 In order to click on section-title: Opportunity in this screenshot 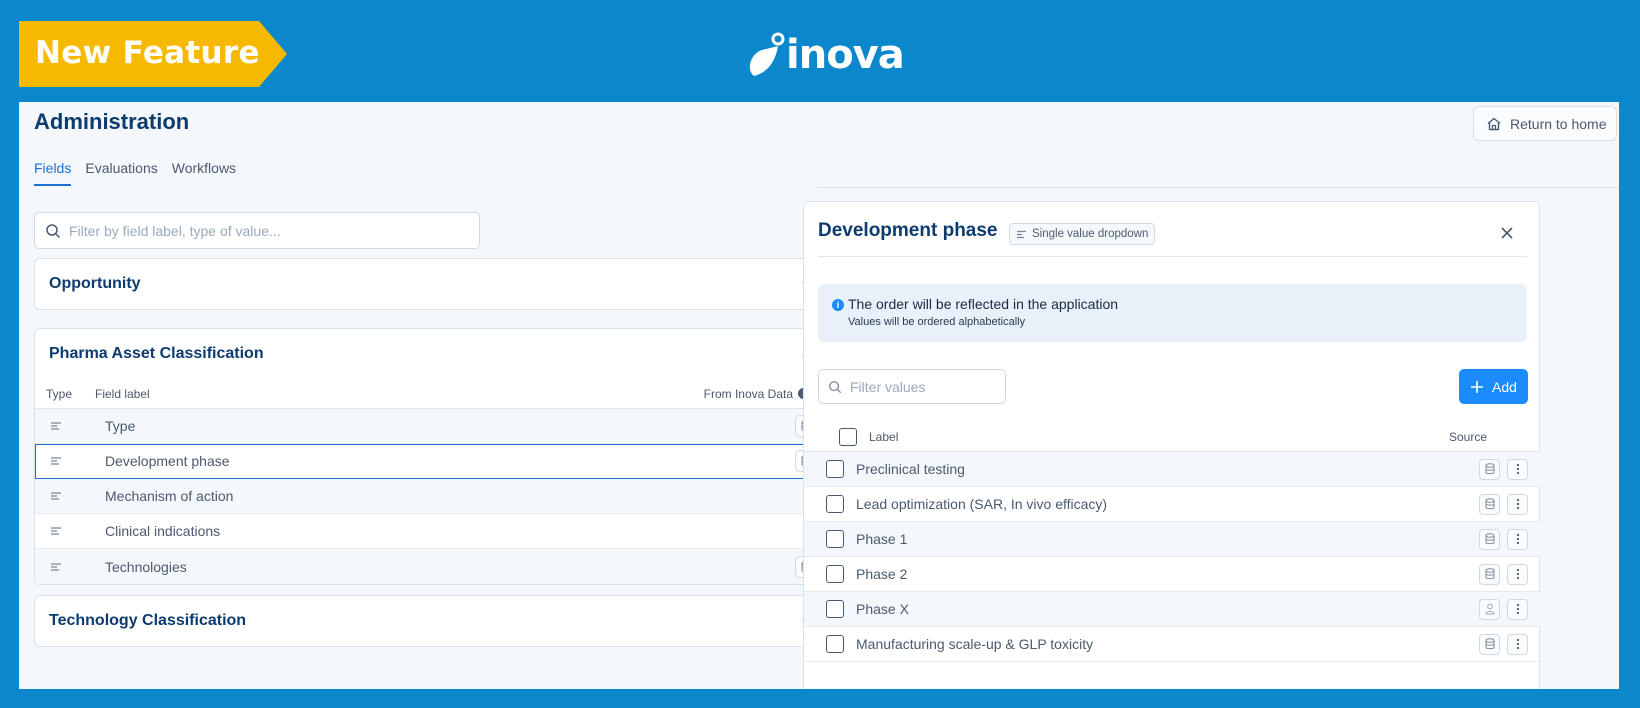, I will do `click(95, 283)`.